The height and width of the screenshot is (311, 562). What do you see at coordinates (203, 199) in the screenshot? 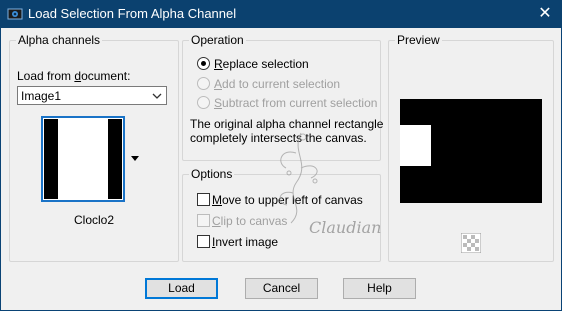
I see `move-to-upper-left-checkbox` at bounding box center [203, 199].